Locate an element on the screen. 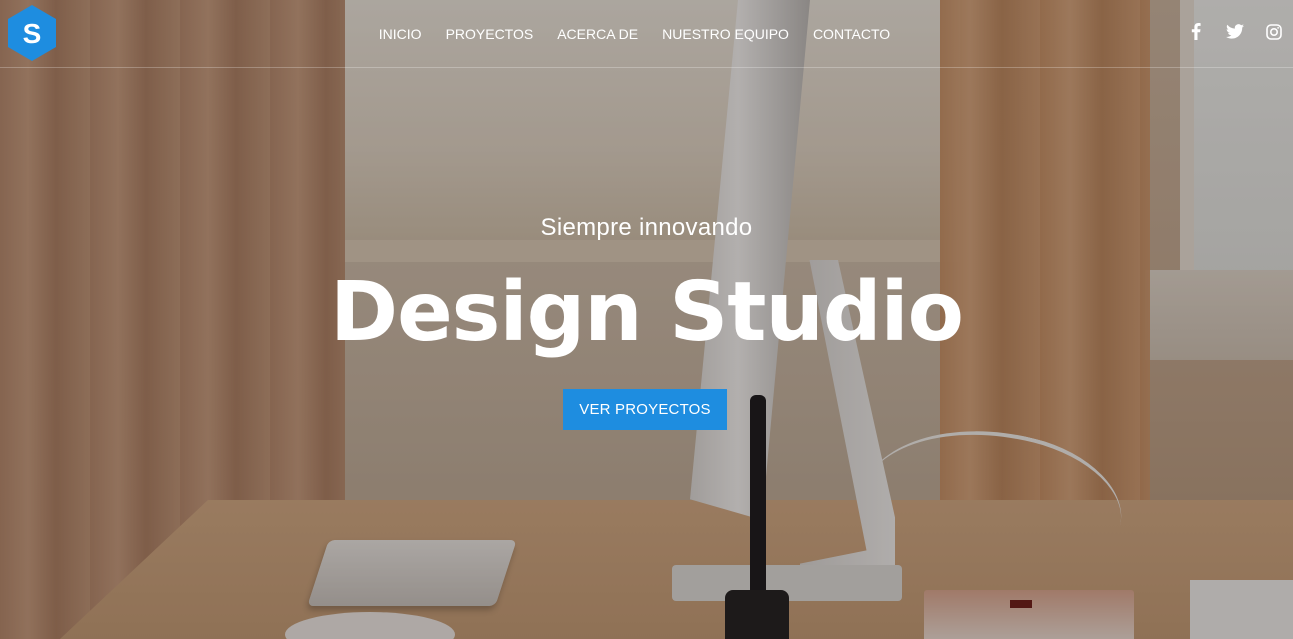  ver-proyectos-button: VER PROYECTOS is located at coordinates (645, 409).